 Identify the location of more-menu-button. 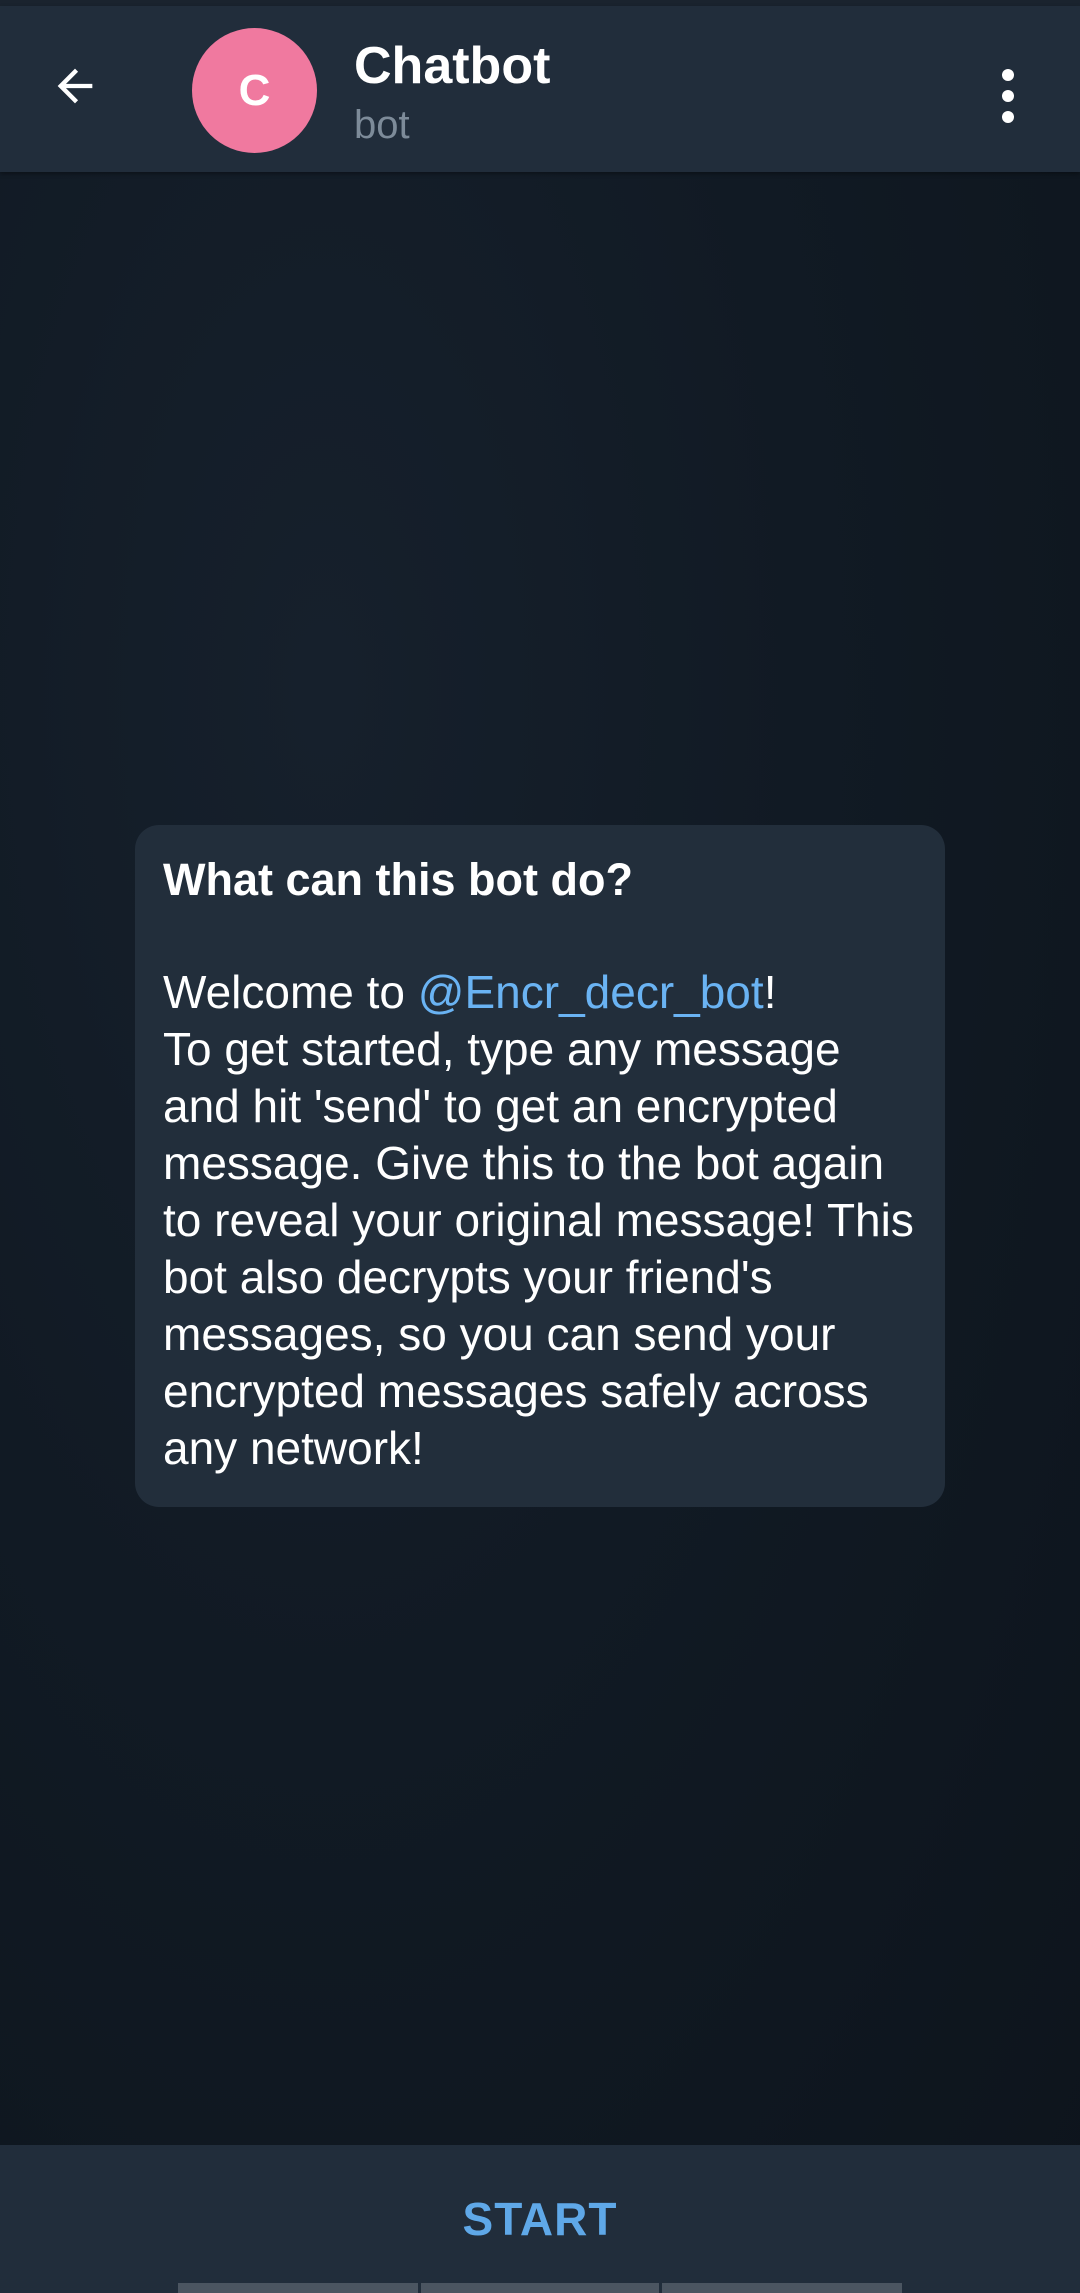
(1008, 96).